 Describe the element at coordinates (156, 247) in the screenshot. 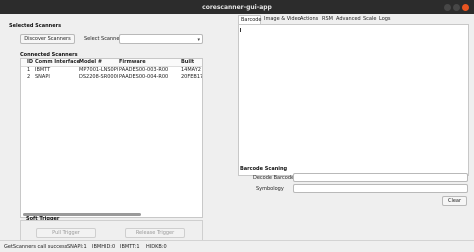

I see `status-hidkb-count: HIDKB:0` at that location.